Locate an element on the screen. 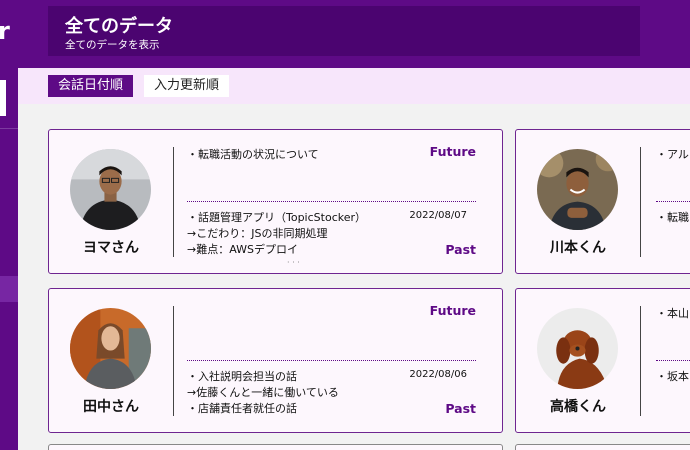  future-topic: ・アル is located at coordinates (672, 154).